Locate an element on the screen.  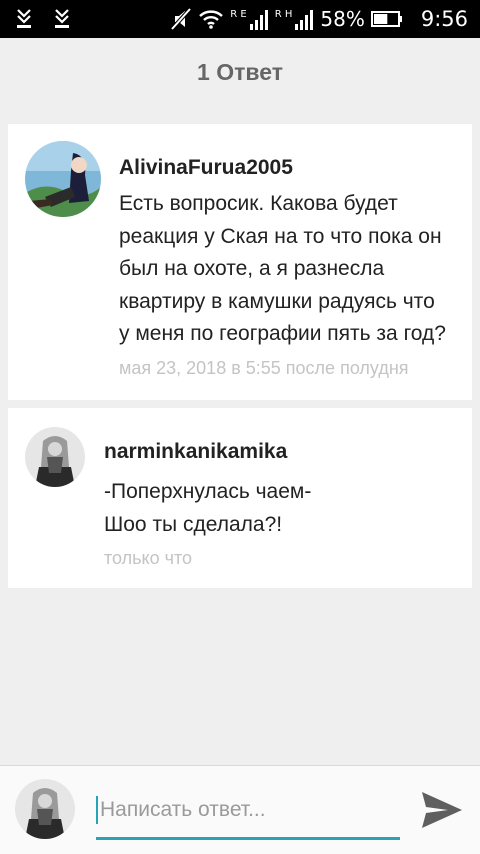
status-bar: R E R H 58% 9:56 is located at coordinates (240, 19).